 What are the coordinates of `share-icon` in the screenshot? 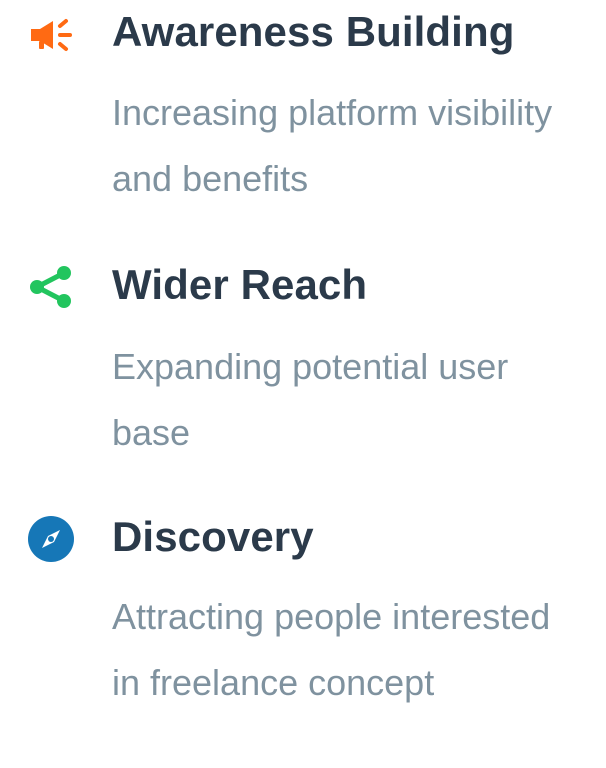 It's located at (51, 287).